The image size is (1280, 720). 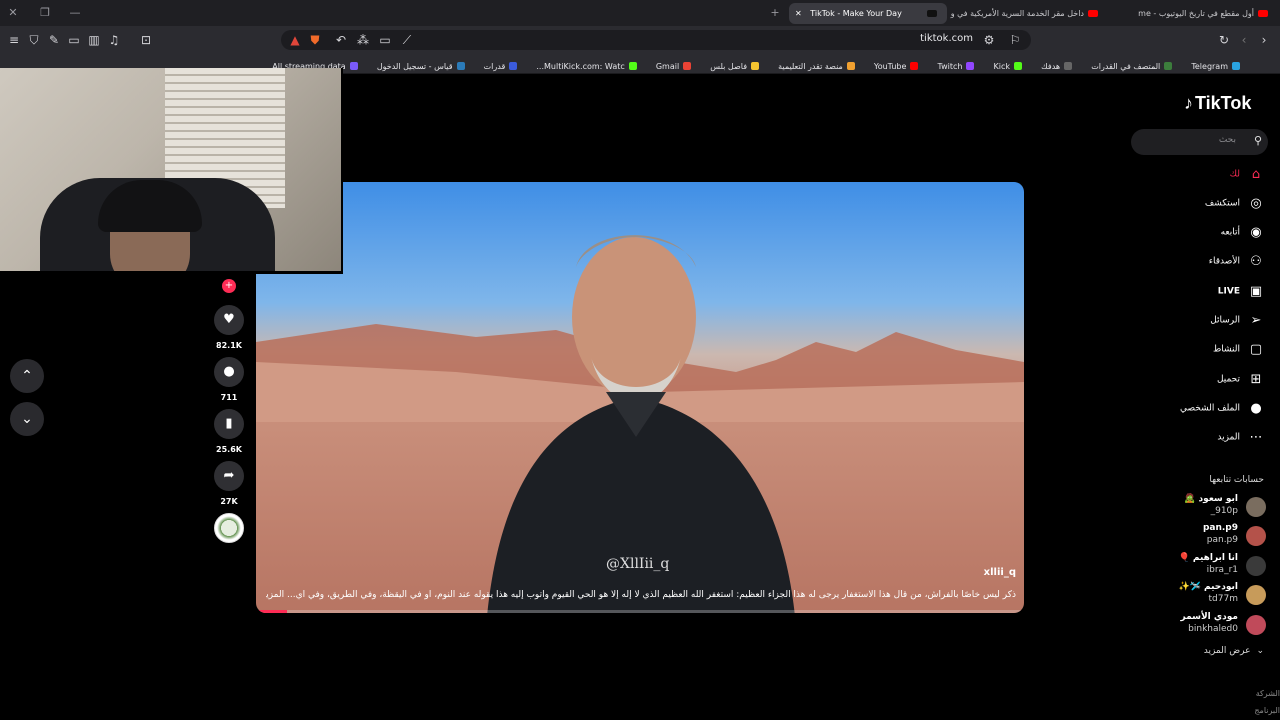 I want to click on shield-icon: ⛉, so click(x=34, y=40).